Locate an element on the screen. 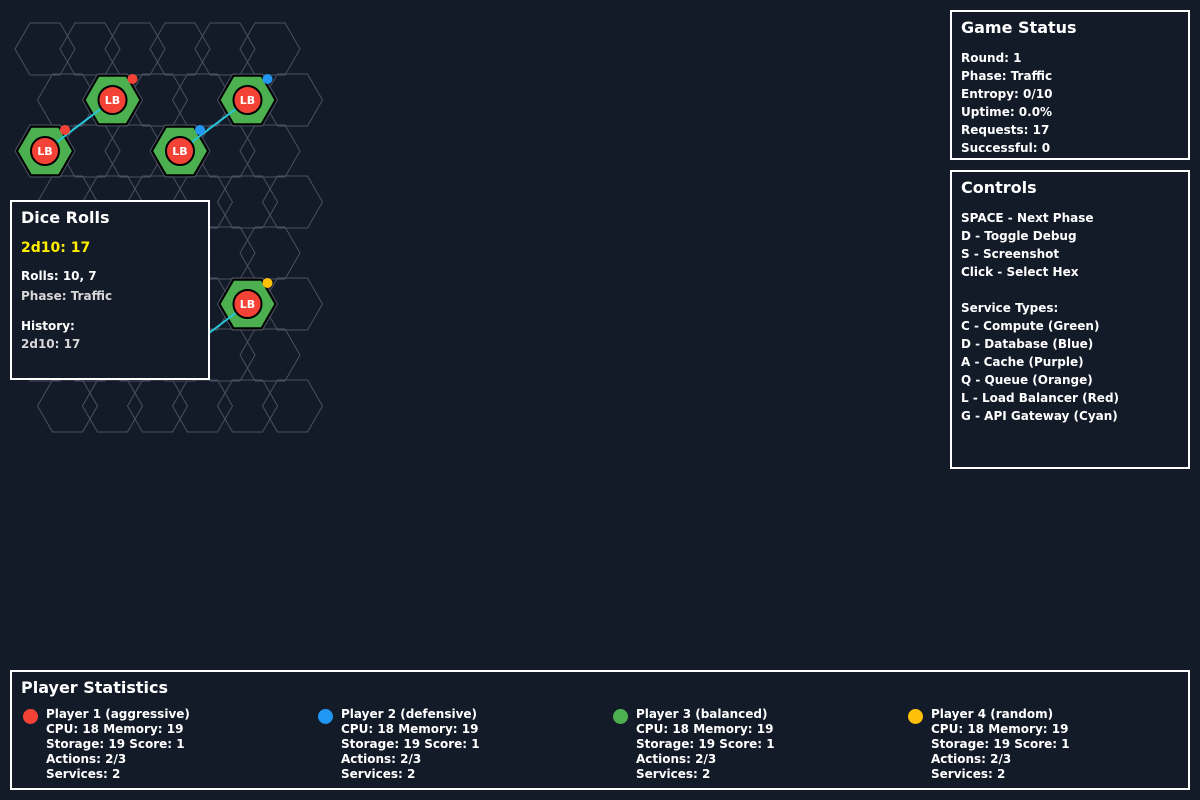  entropy-text: Entropy: 0/10 is located at coordinates (1007, 94).